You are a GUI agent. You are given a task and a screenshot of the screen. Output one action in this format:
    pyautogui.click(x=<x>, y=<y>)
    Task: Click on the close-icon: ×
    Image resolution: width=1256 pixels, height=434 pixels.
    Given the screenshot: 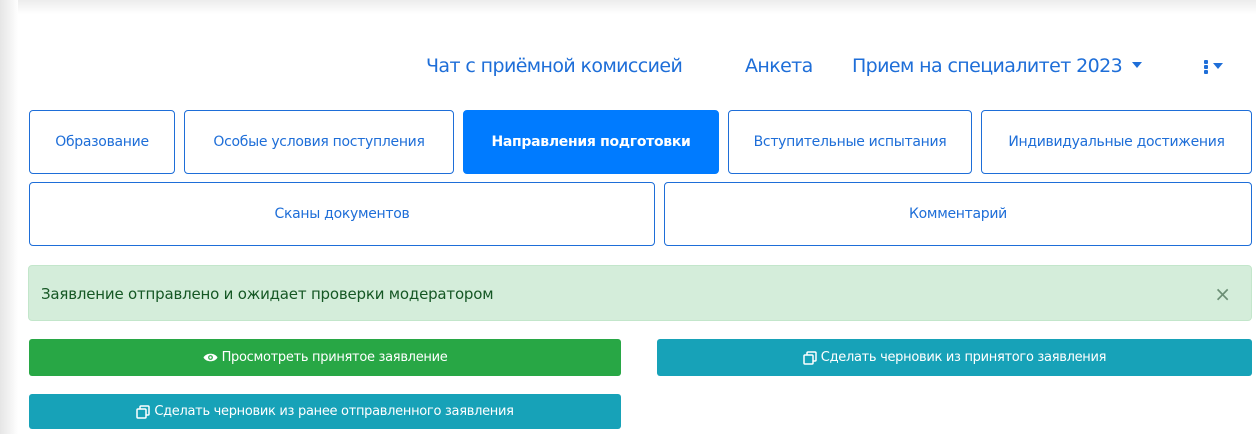 What is the action you would take?
    pyautogui.click(x=1222, y=294)
    